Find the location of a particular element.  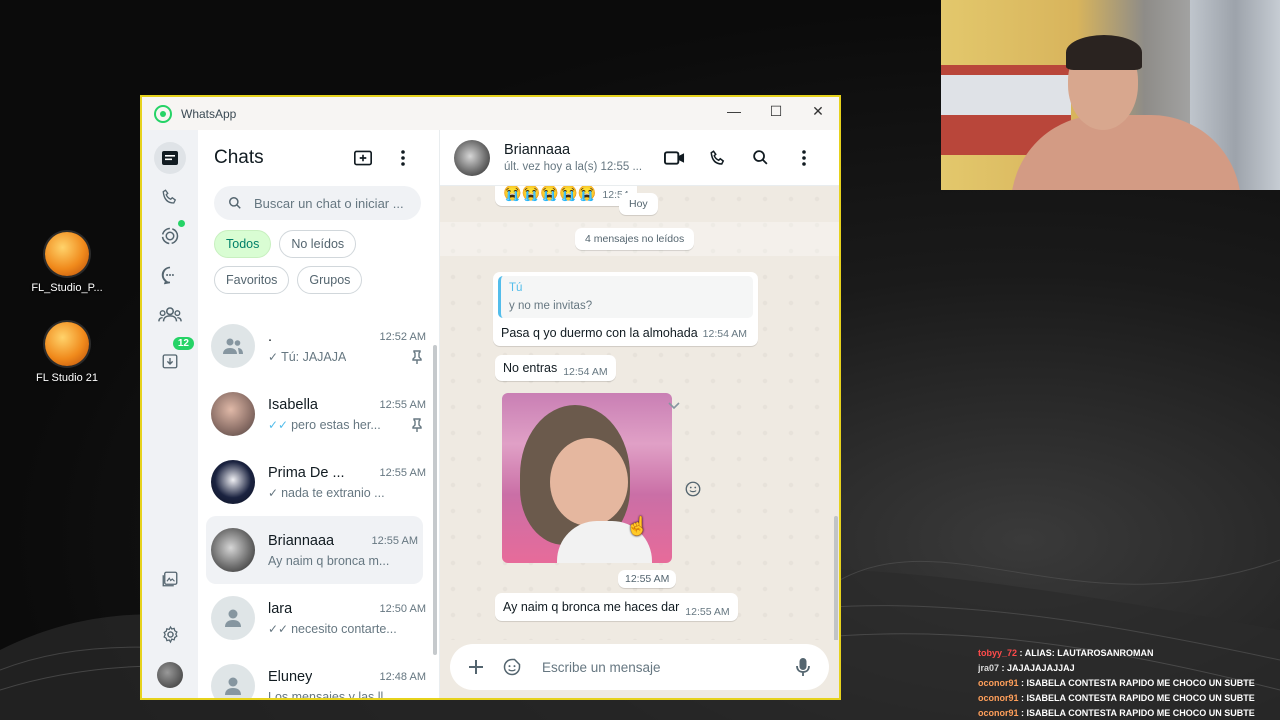

sticker-icon is located at coordinates (512, 667).